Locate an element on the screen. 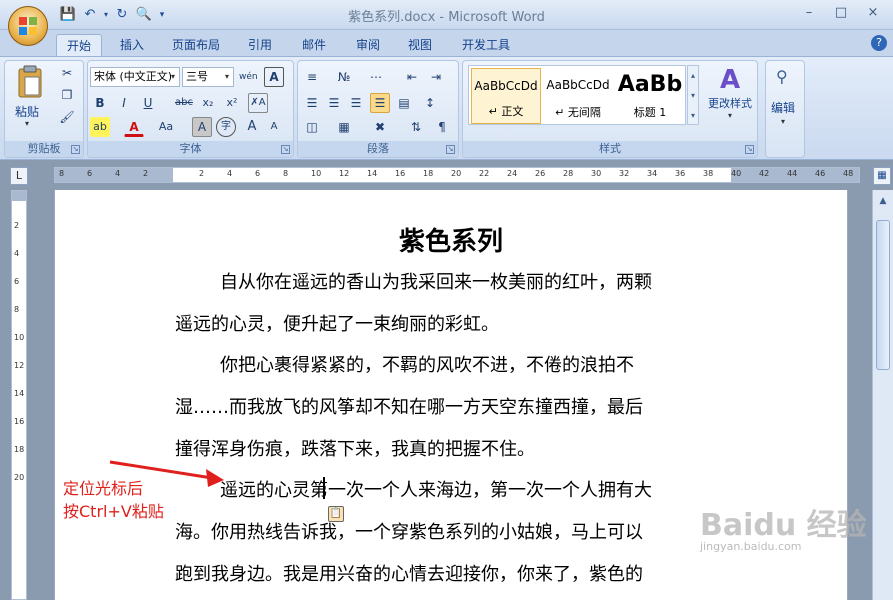 The image size is (893, 600). ruler-number: 38 is located at coordinates (708, 173).